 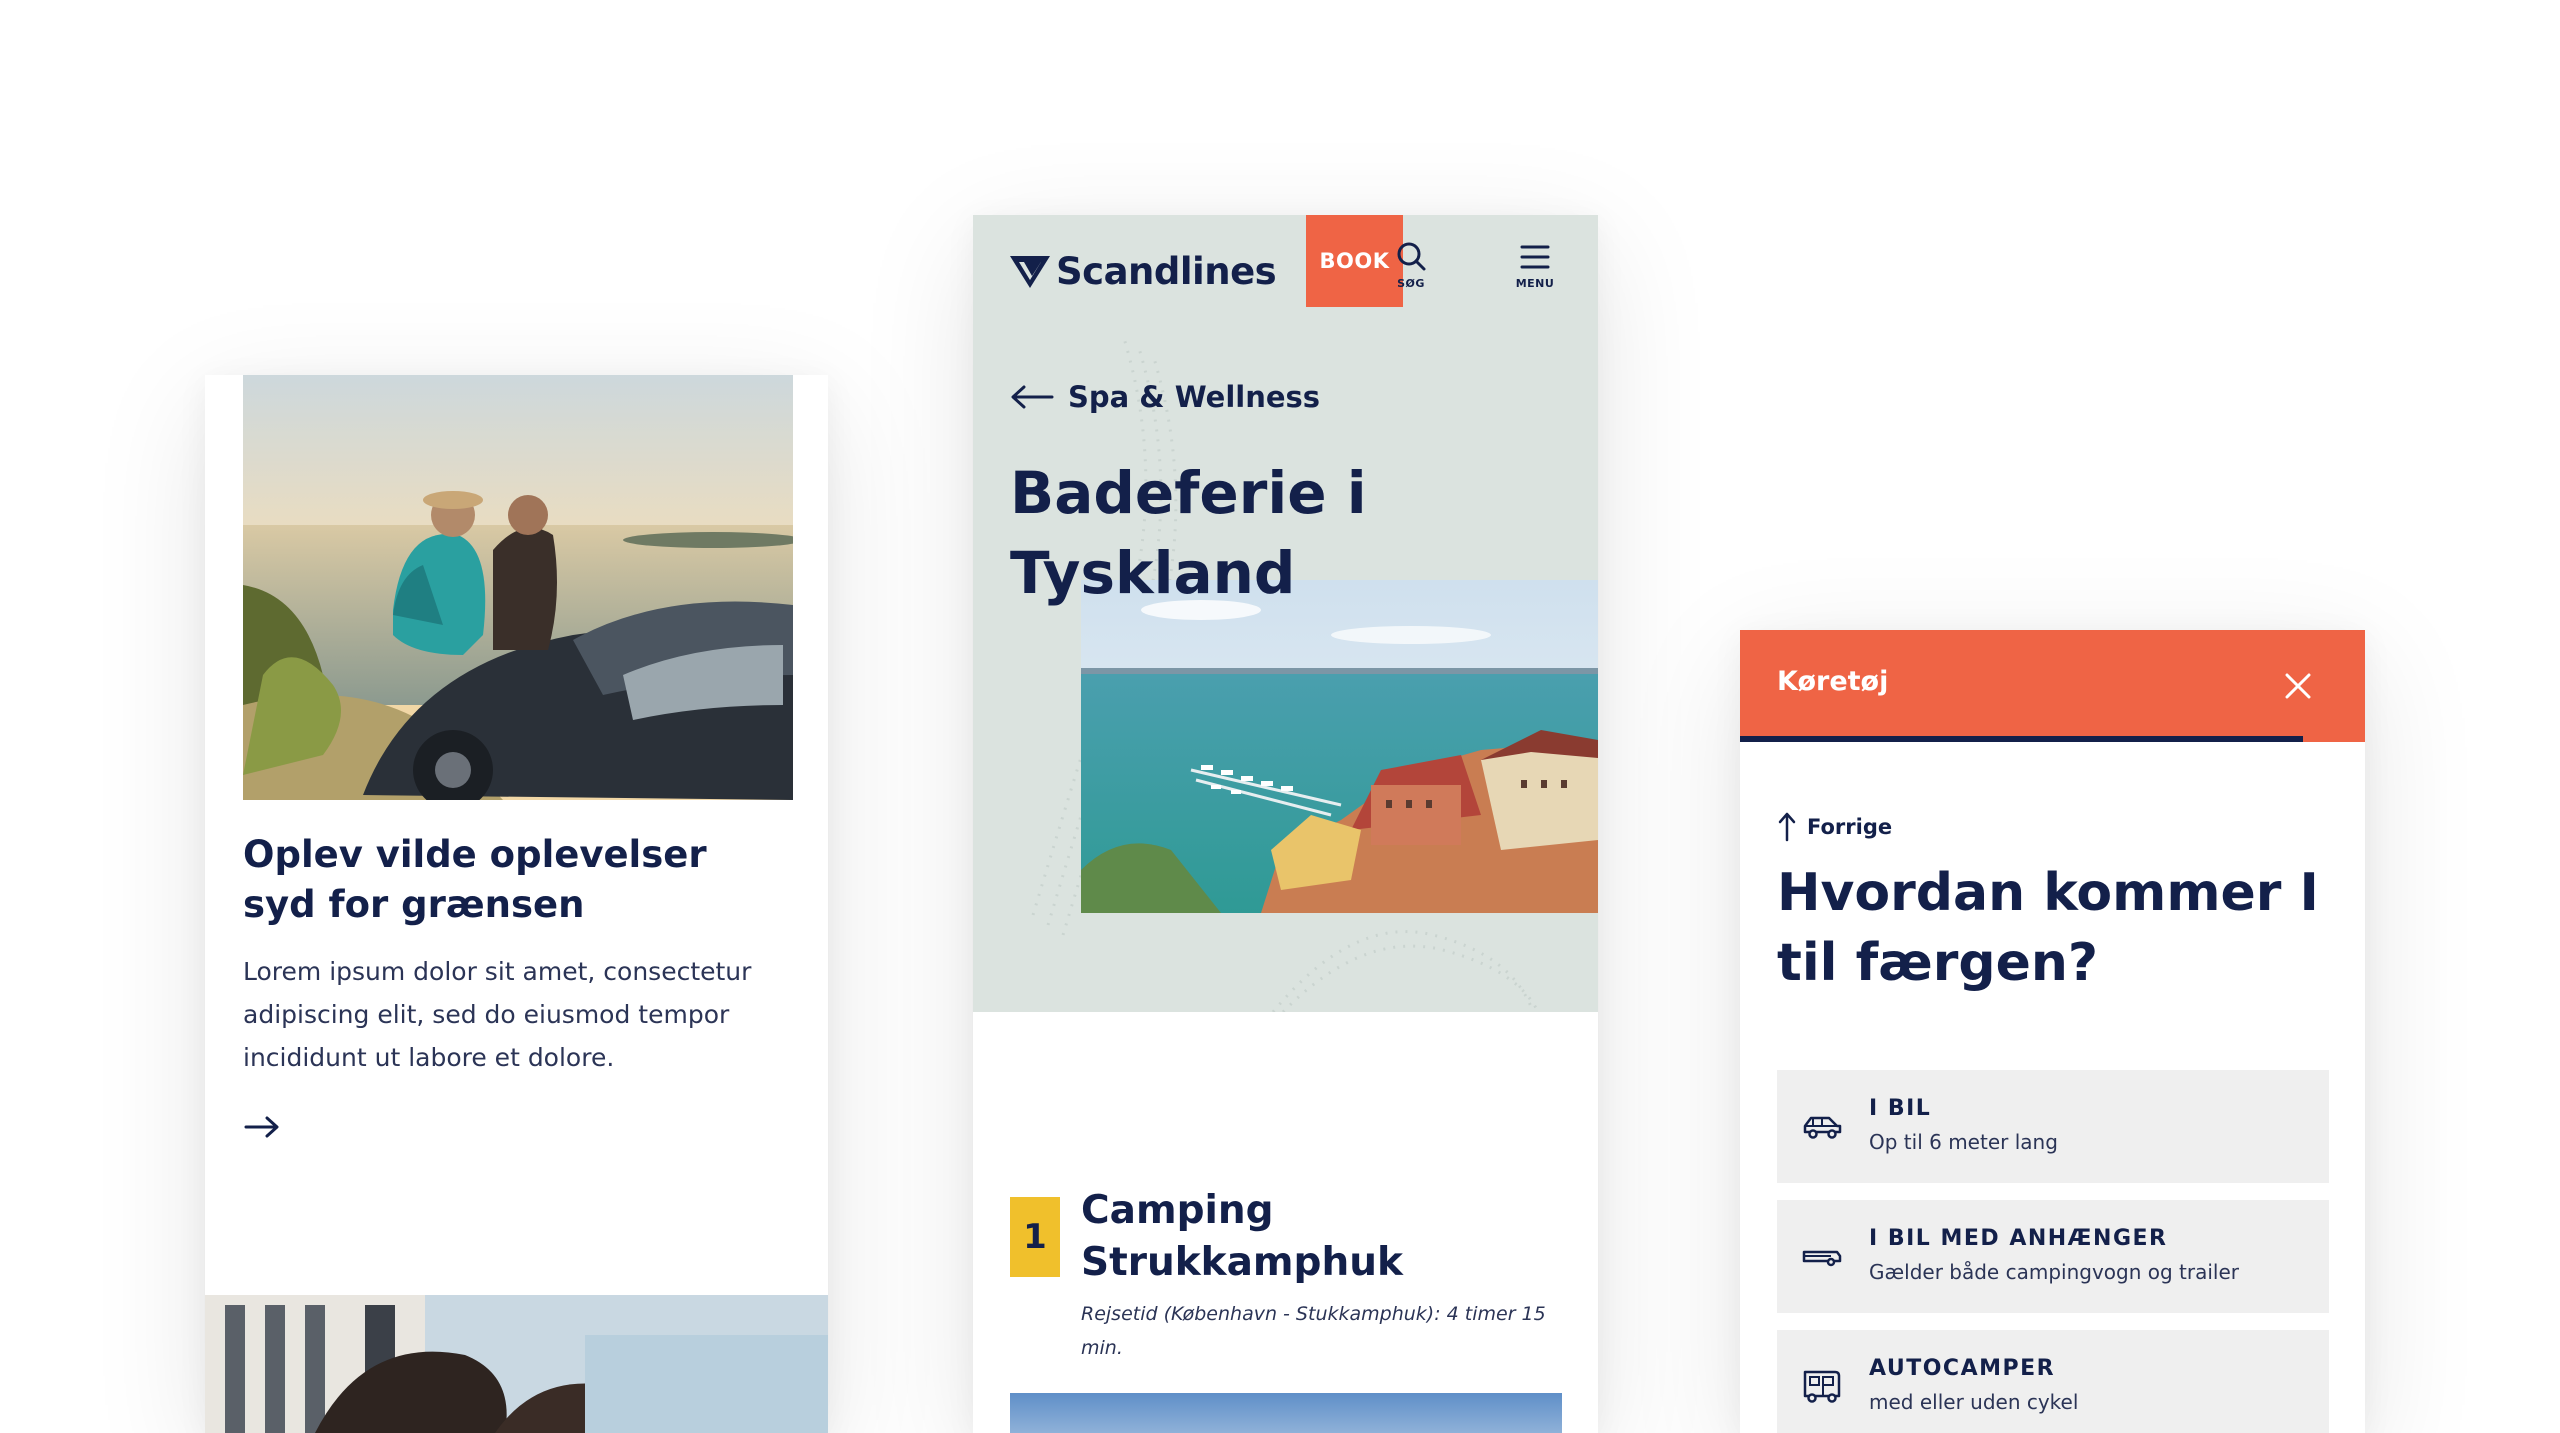 What do you see at coordinates (1535, 257) in the screenshot?
I see `hamburger-icon` at bounding box center [1535, 257].